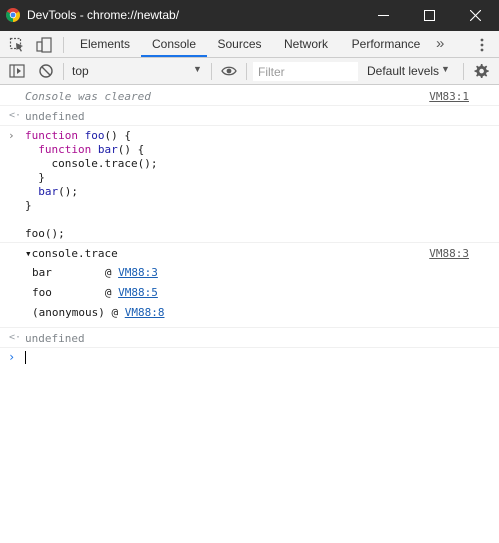  What do you see at coordinates (28, 253) in the screenshot?
I see `triangle-down-icon: ▾` at bounding box center [28, 253].